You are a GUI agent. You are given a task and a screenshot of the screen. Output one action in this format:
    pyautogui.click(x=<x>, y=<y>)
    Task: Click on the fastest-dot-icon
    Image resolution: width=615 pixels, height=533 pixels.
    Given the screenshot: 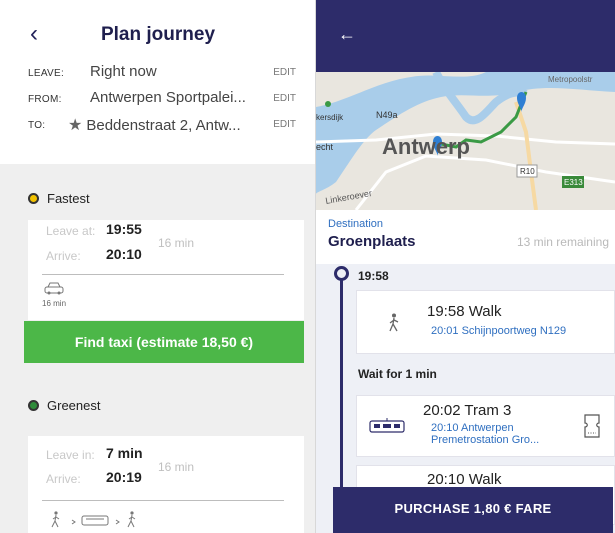 What is the action you would take?
    pyautogui.click(x=33, y=198)
    